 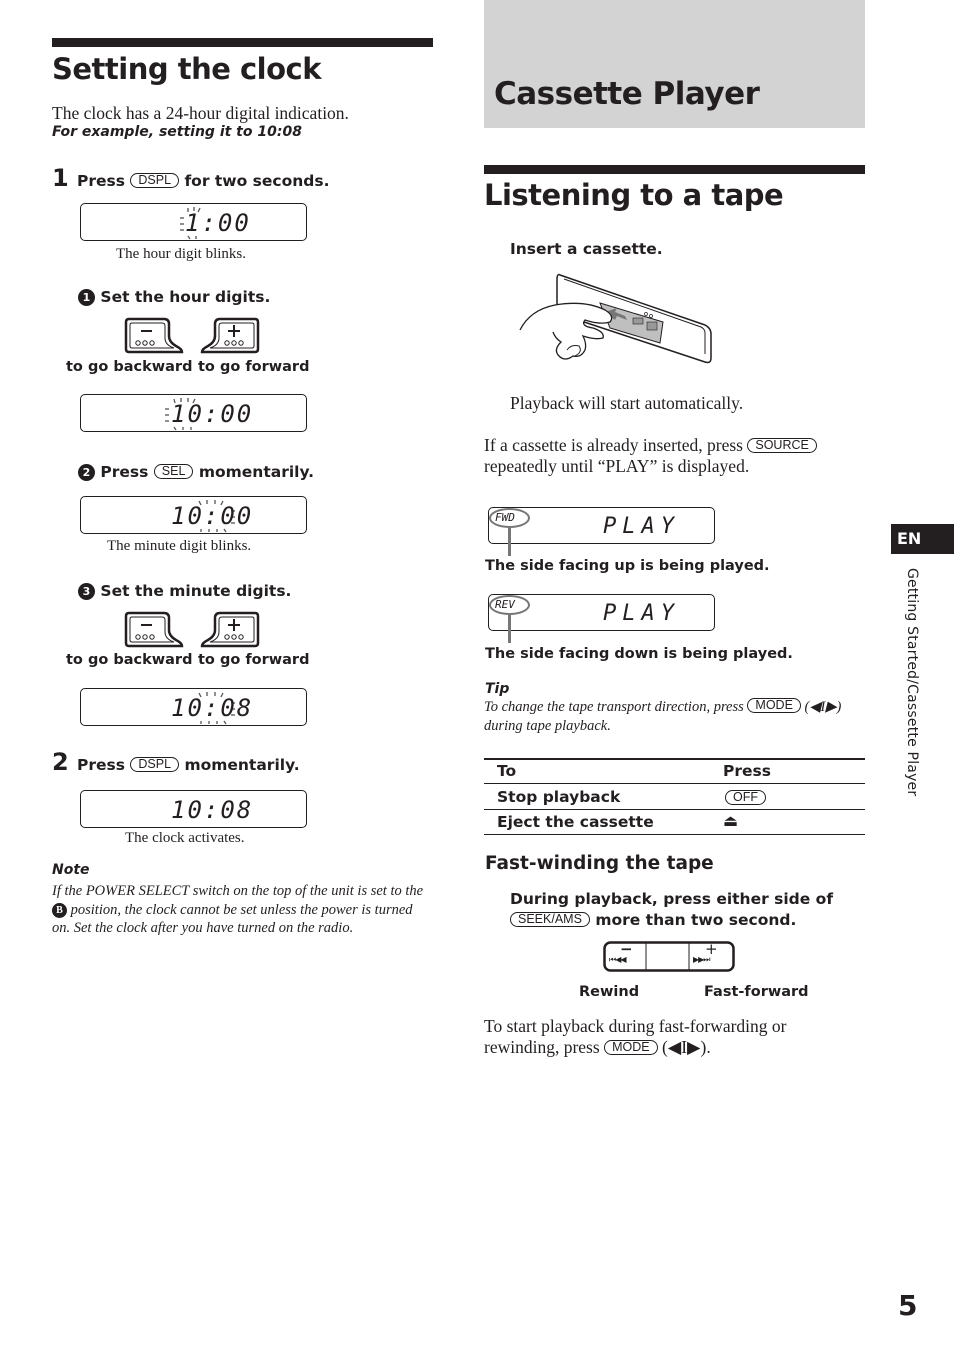 I want to click on substep3-text: Set the minute digits., so click(x=196, y=591).